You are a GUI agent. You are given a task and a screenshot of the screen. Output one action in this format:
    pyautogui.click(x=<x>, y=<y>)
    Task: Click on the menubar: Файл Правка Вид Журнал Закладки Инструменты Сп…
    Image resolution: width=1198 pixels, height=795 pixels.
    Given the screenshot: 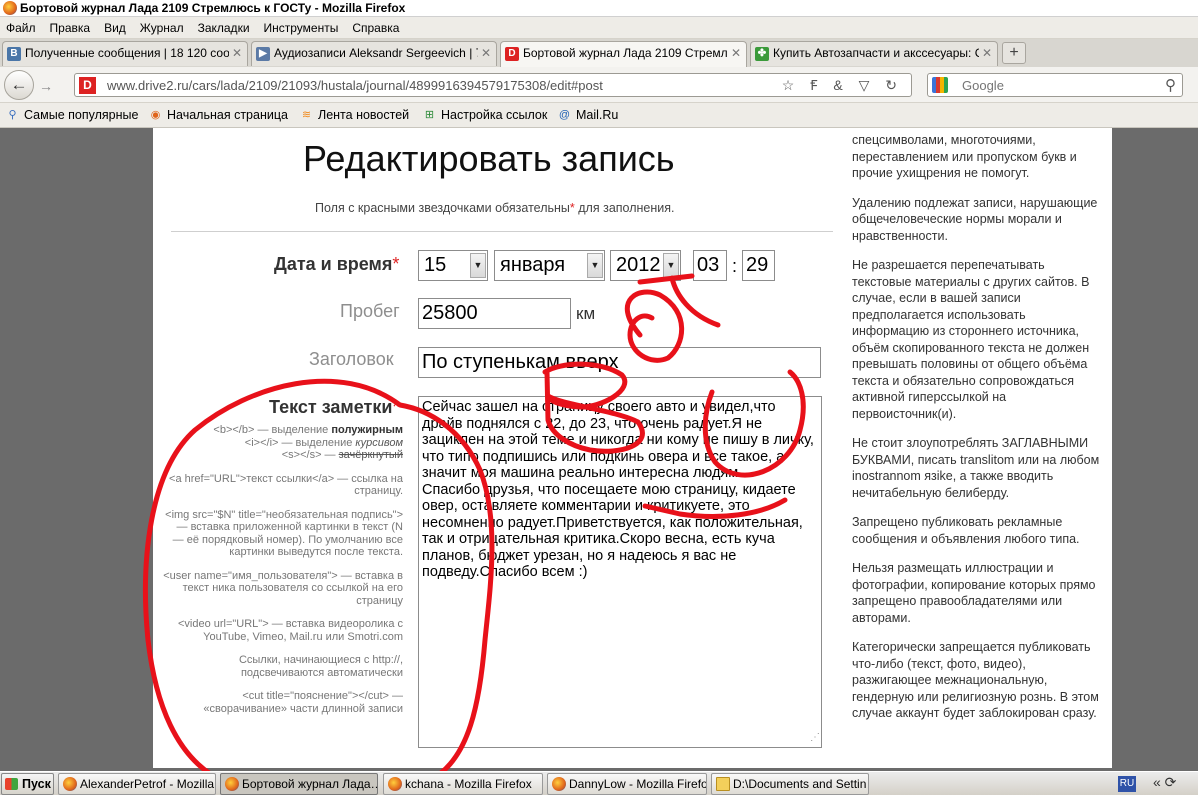 What is the action you would take?
    pyautogui.click(x=599, y=28)
    